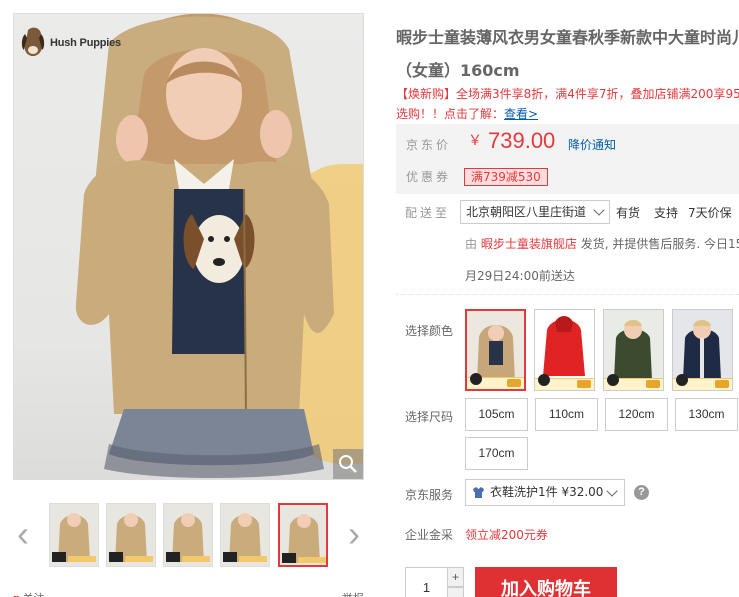 This screenshot has width=739, height=597. What do you see at coordinates (23, 534) in the screenshot?
I see `thumb-prev-arrow-icon: ‹` at bounding box center [23, 534].